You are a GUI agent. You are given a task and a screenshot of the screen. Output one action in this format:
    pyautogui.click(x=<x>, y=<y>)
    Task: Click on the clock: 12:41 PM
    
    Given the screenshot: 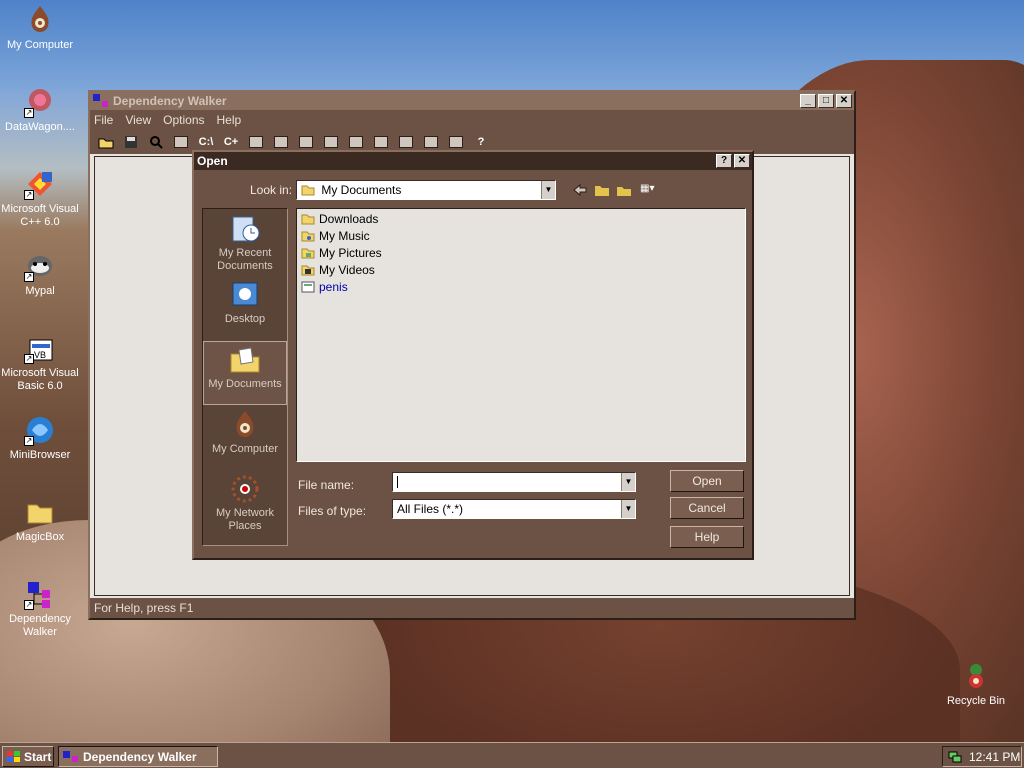 What is the action you would take?
    pyautogui.click(x=994, y=757)
    